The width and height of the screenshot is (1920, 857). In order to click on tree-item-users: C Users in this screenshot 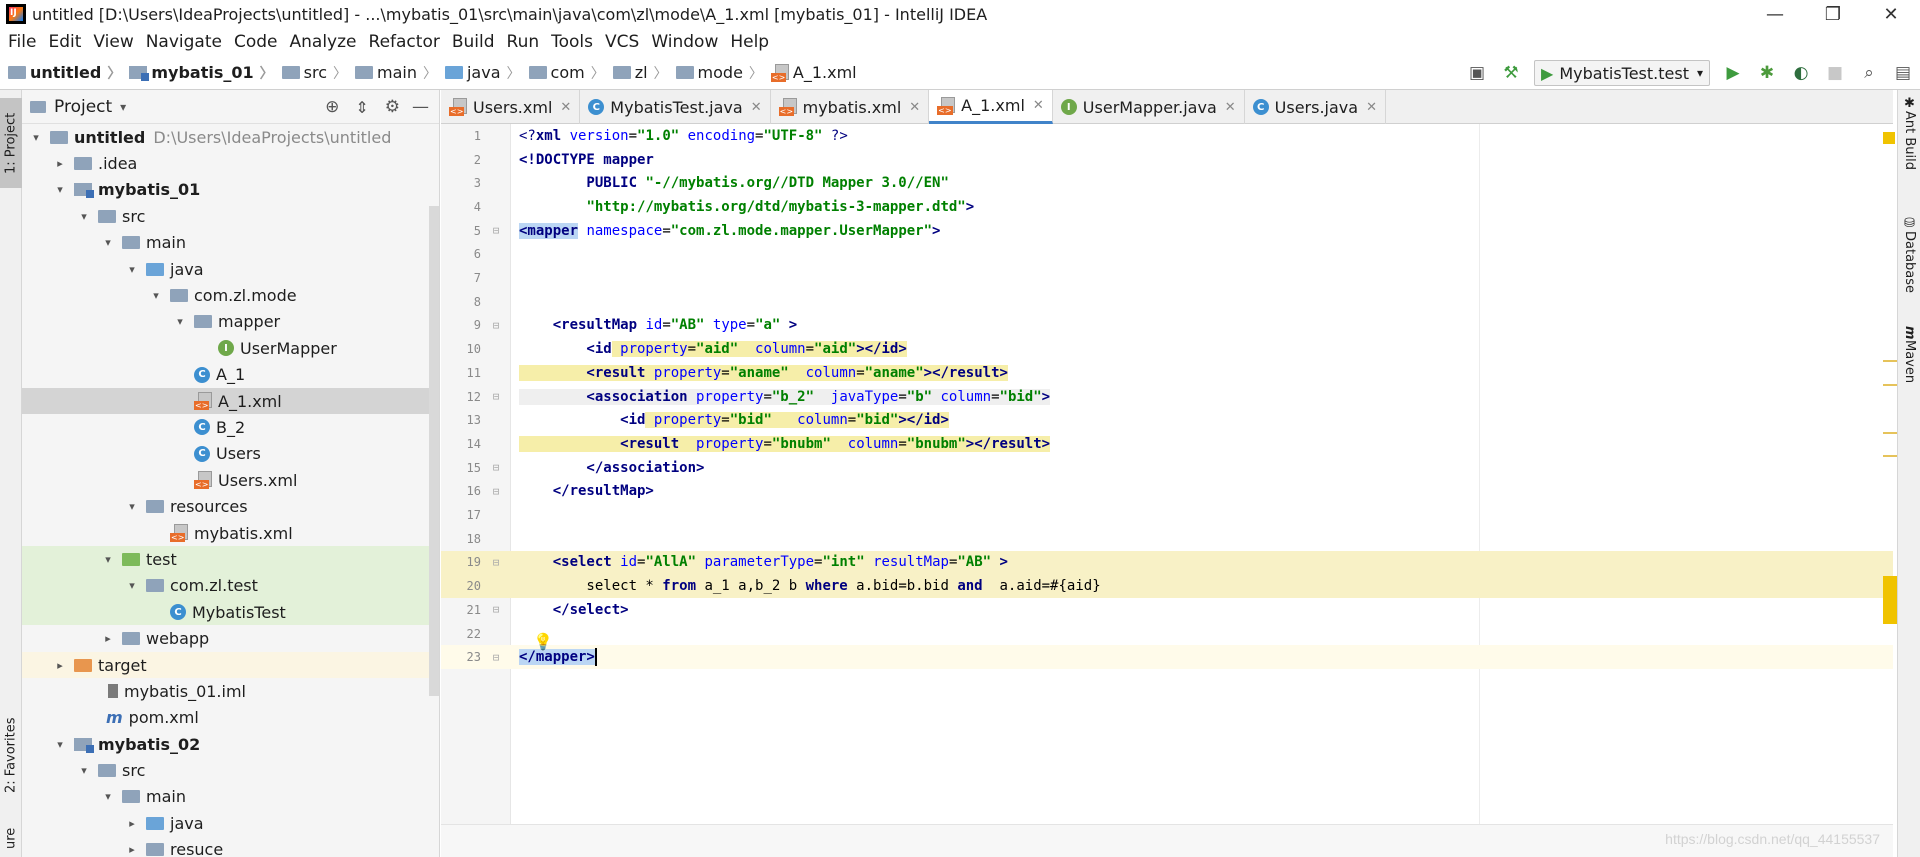, I will do `click(230, 454)`.